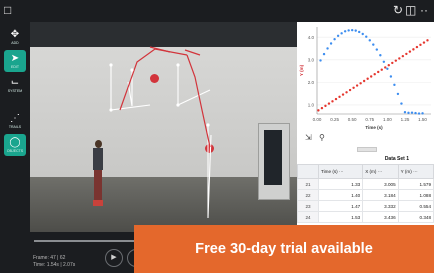  Describe the element at coordinates (15, 142) in the screenshot. I see `objects-icon: ◯` at that location.